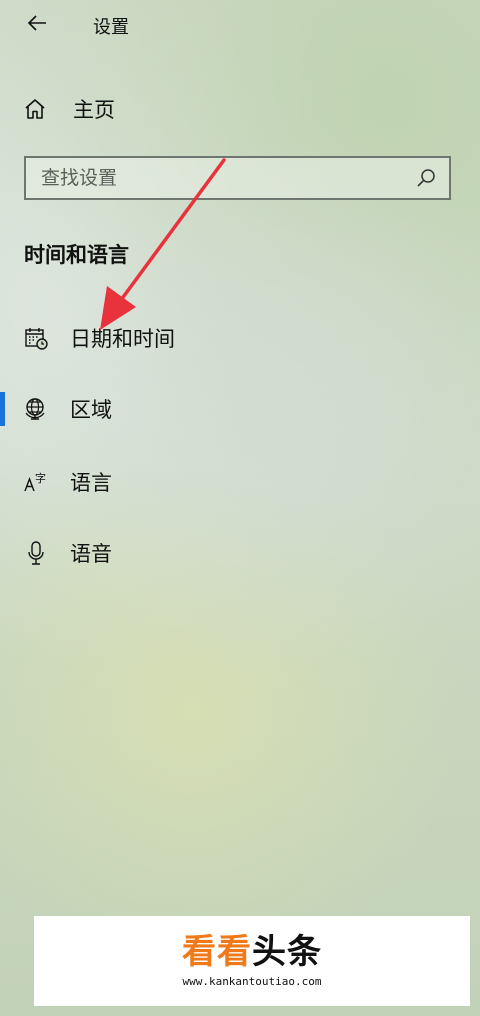 The height and width of the screenshot is (1016, 480). What do you see at coordinates (68, 109) in the screenshot?
I see `home-nav-item: 主页` at bounding box center [68, 109].